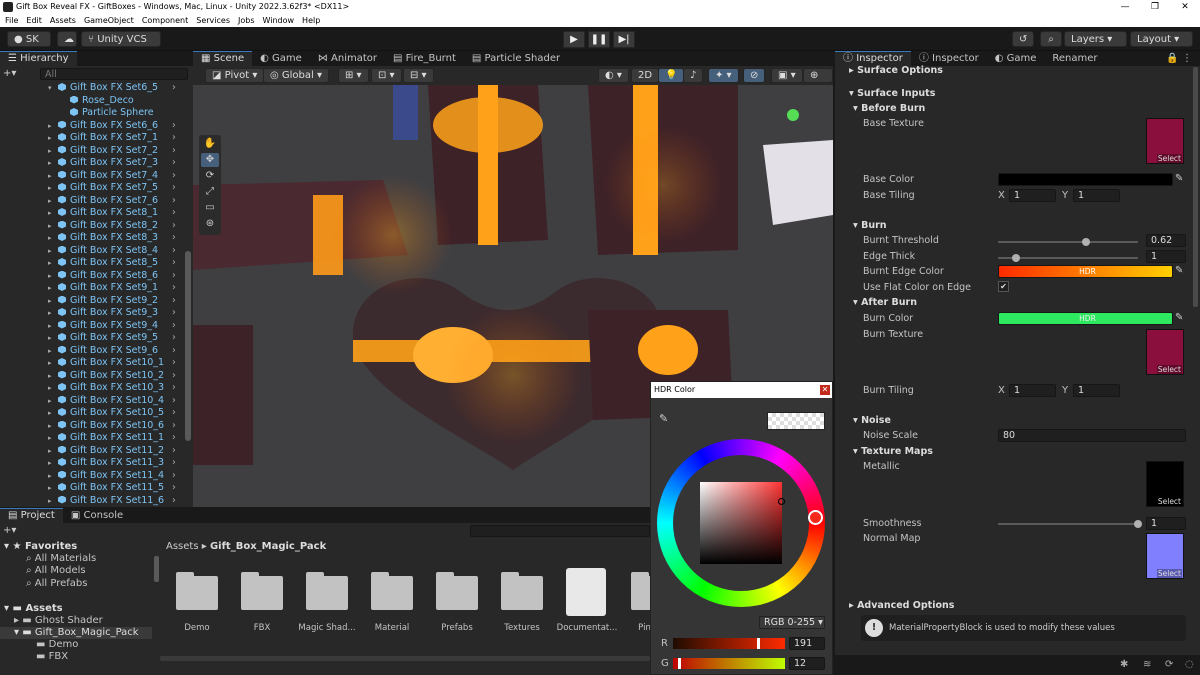 The height and width of the screenshot is (675, 1200). I want to click on smoothness-slider, so click(1070, 524).